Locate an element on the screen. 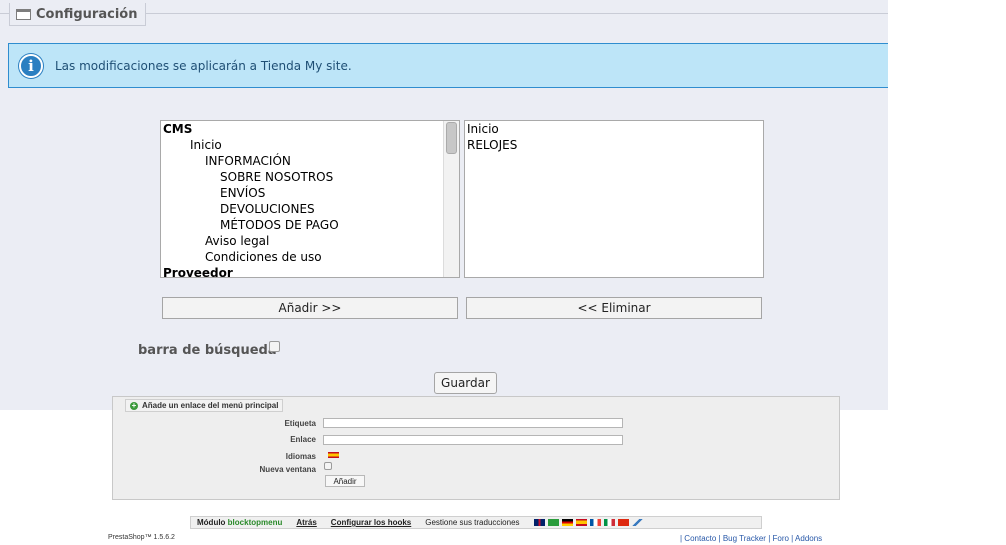  language-flags is located at coordinates (588, 522).